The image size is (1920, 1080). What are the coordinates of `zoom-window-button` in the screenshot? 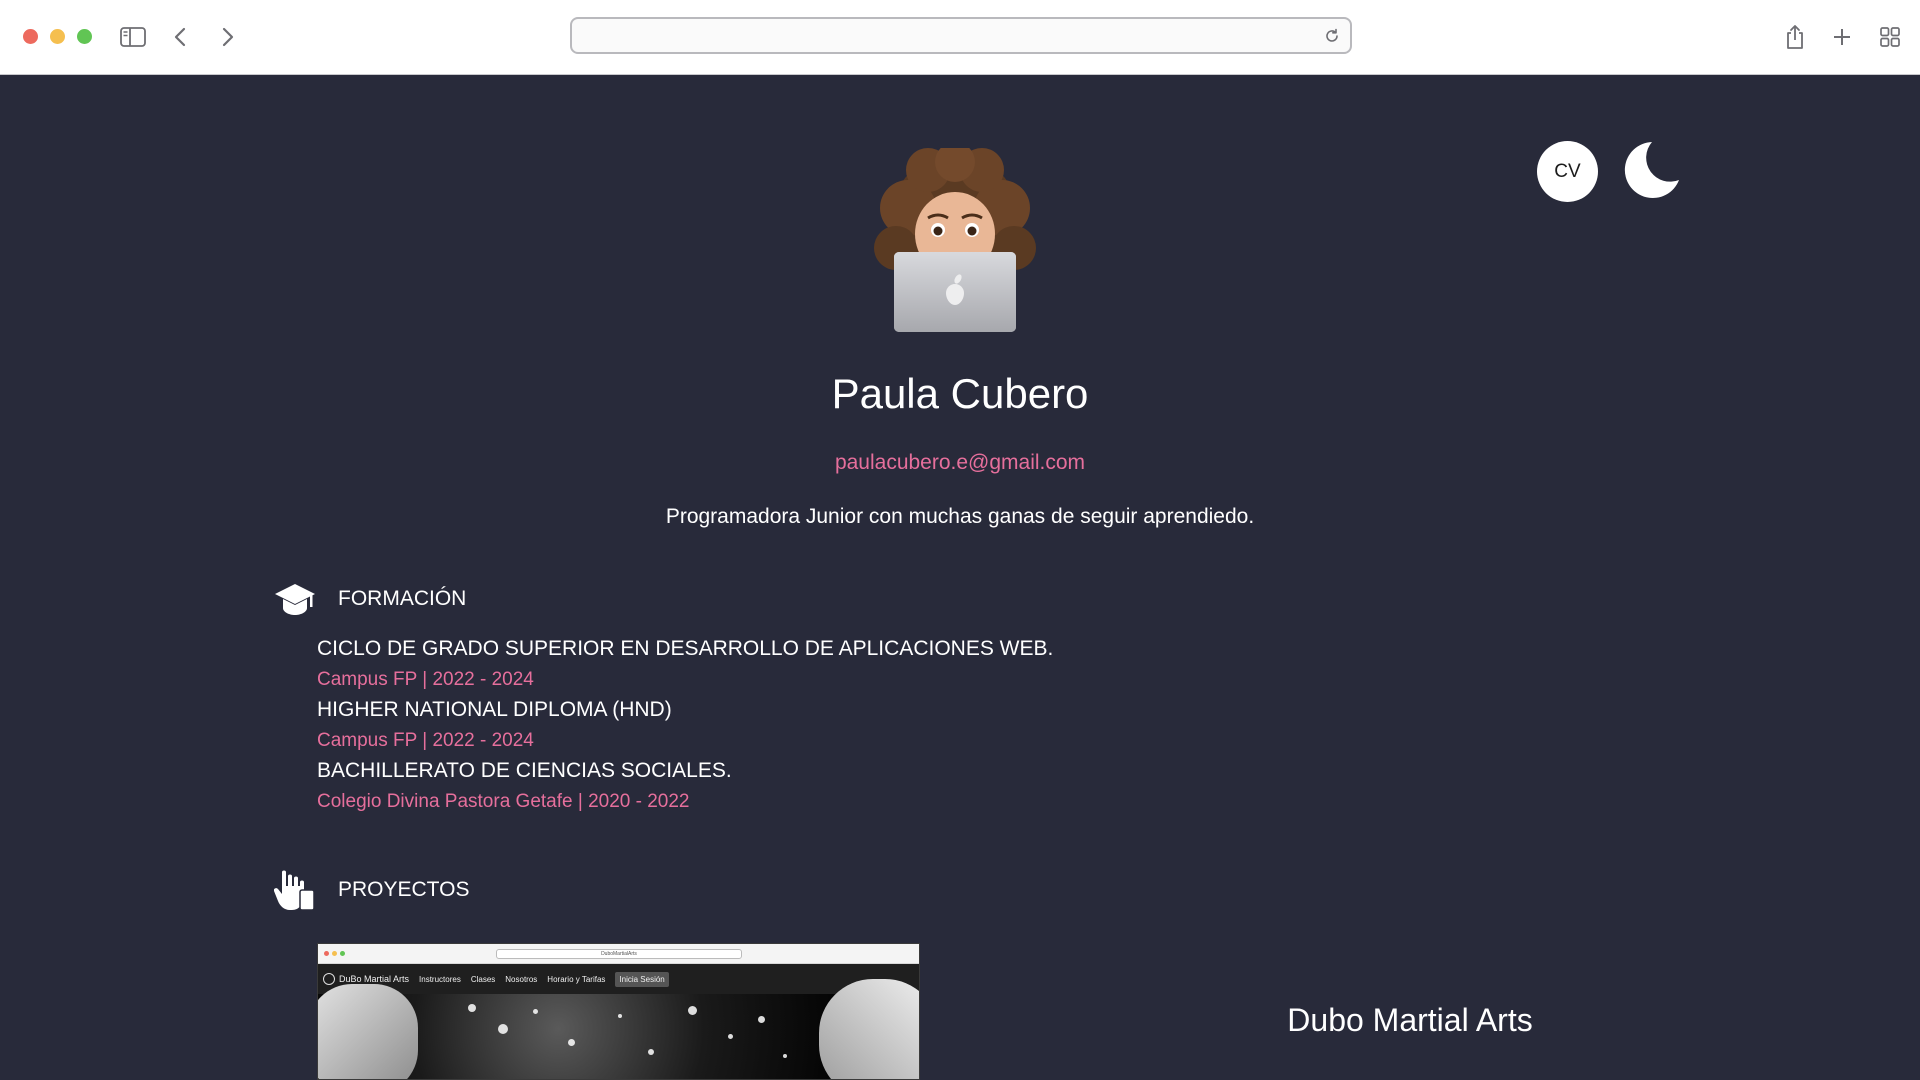 It's located at (84, 36).